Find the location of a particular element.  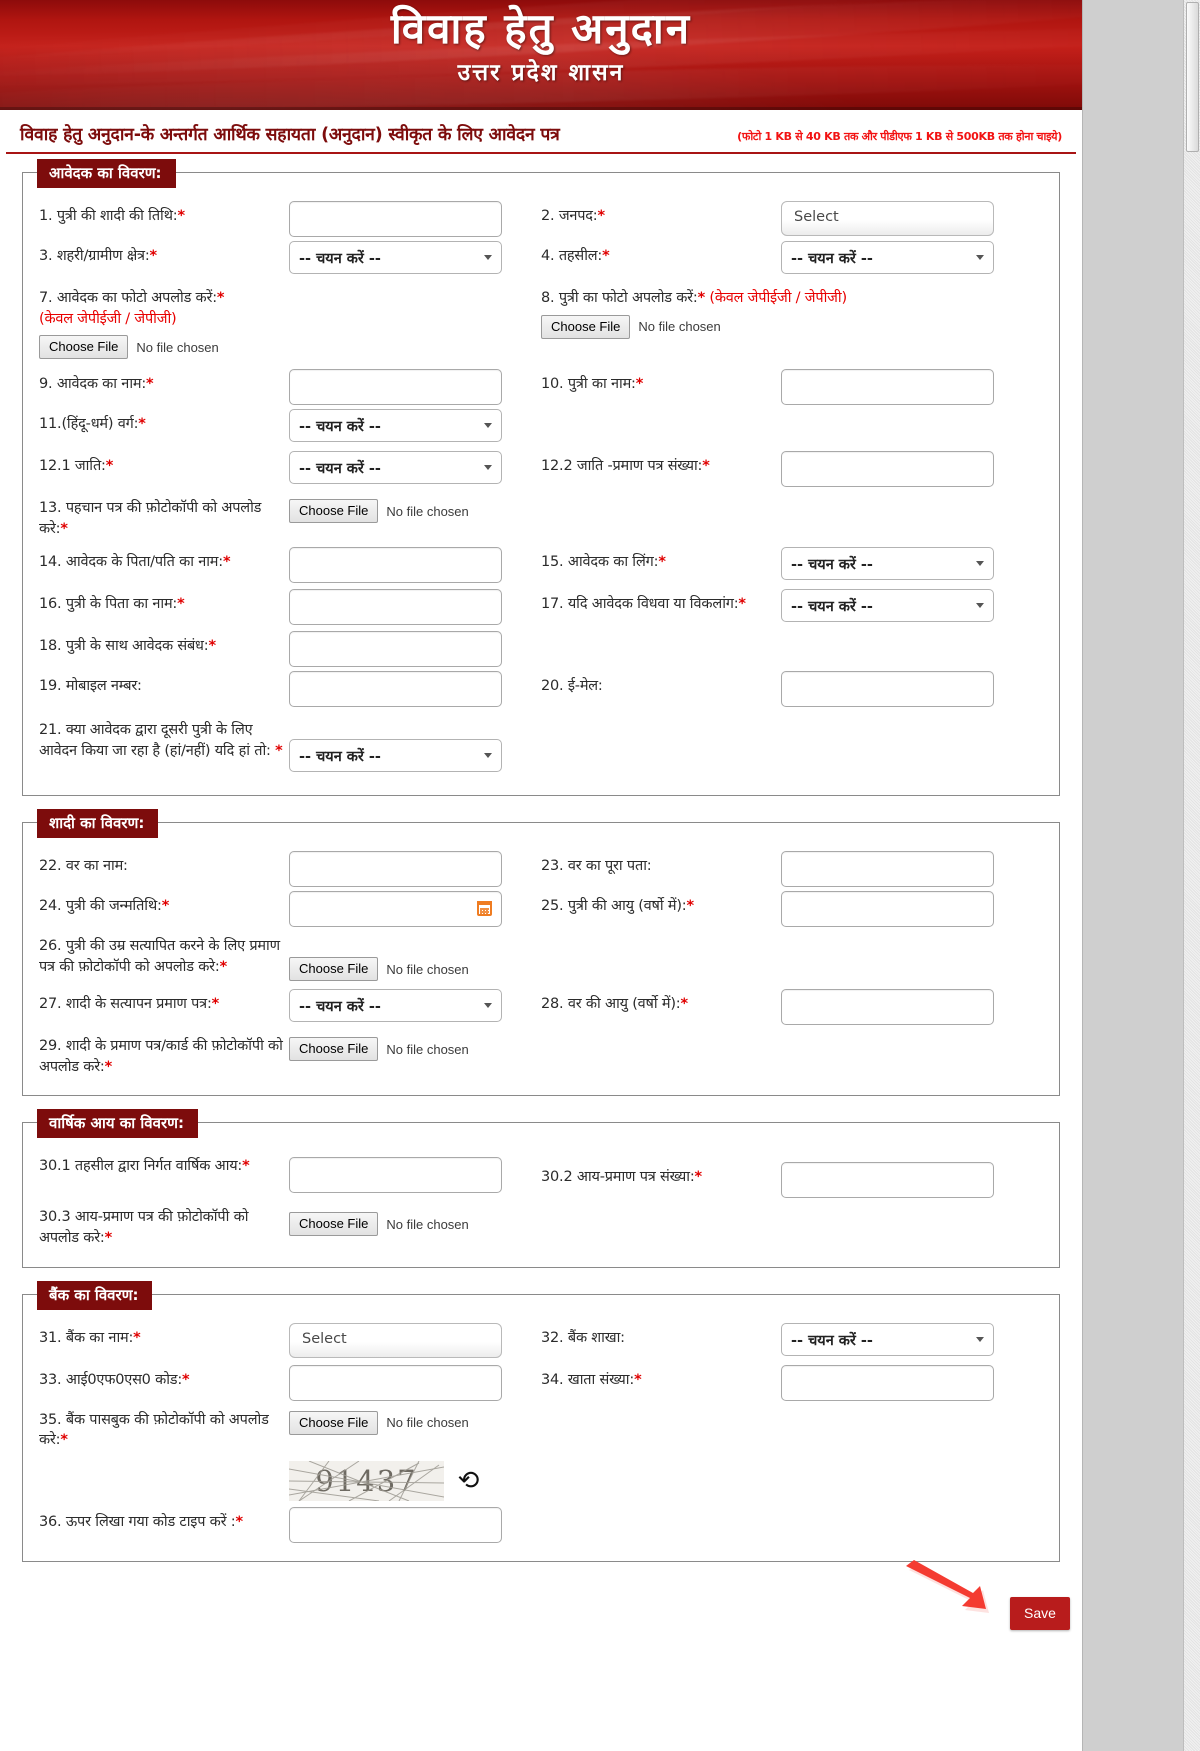

second-daughter-application-select: -- चयन करें -- is located at coordinates (395, 756).